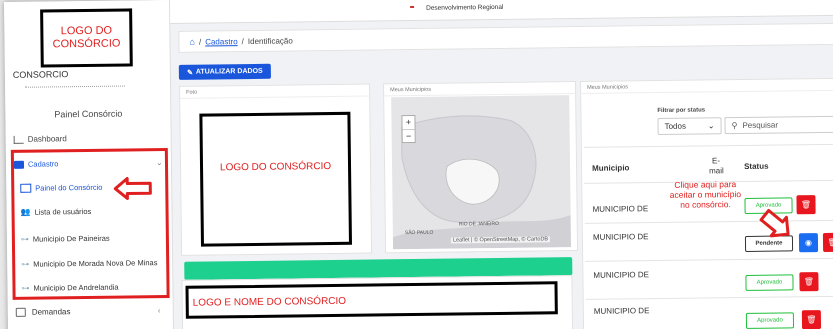 The width and height of the screenshot is (833, 329). Describe the element at coordinates (270, 40) in the screenshot. I see `breadcrumb-current: Identificação` at that location.